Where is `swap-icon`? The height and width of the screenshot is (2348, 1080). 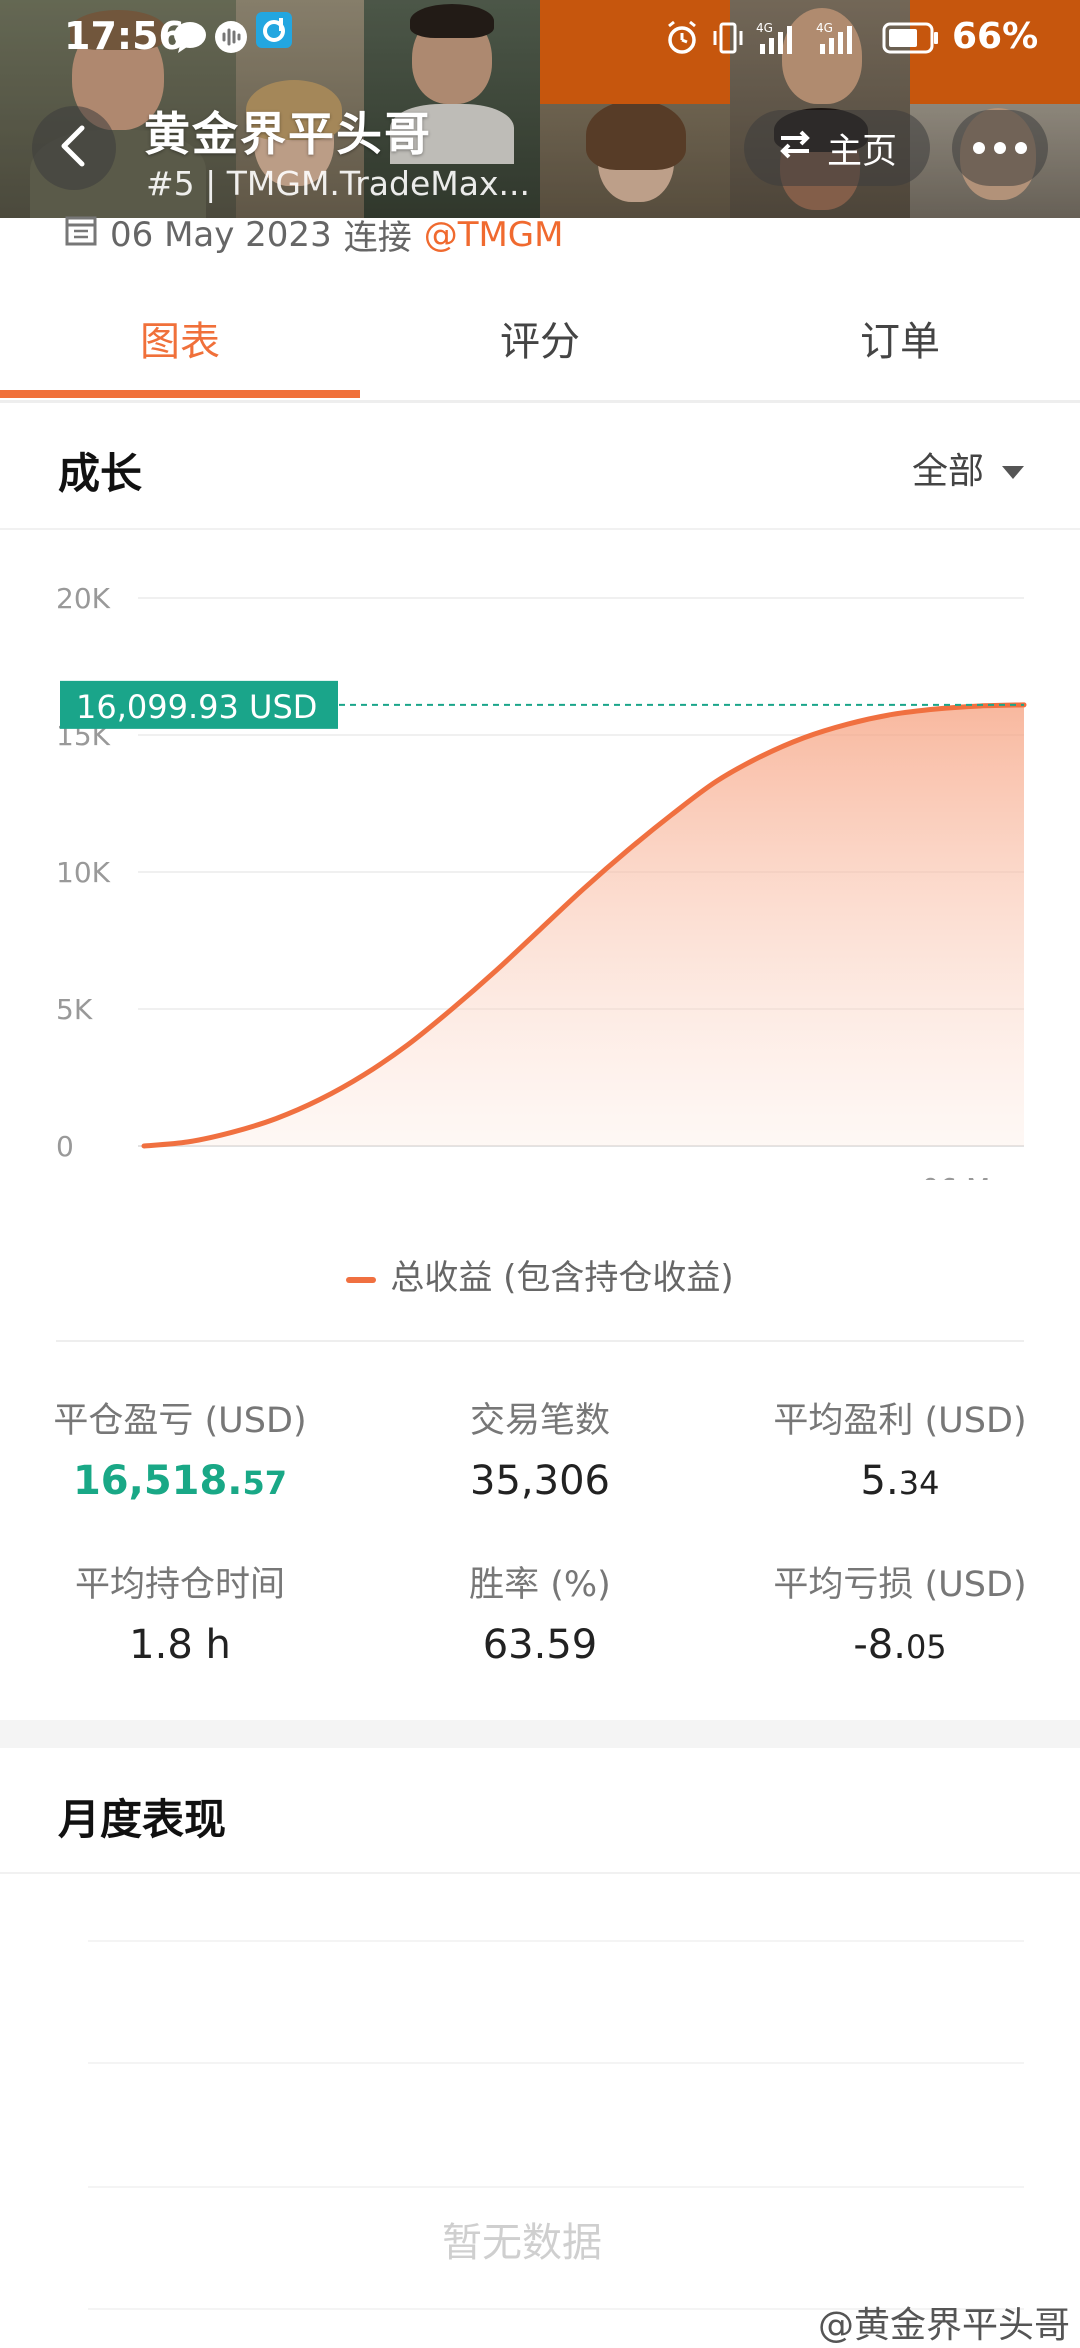
swap-icon is located at coordinates (795, 148).